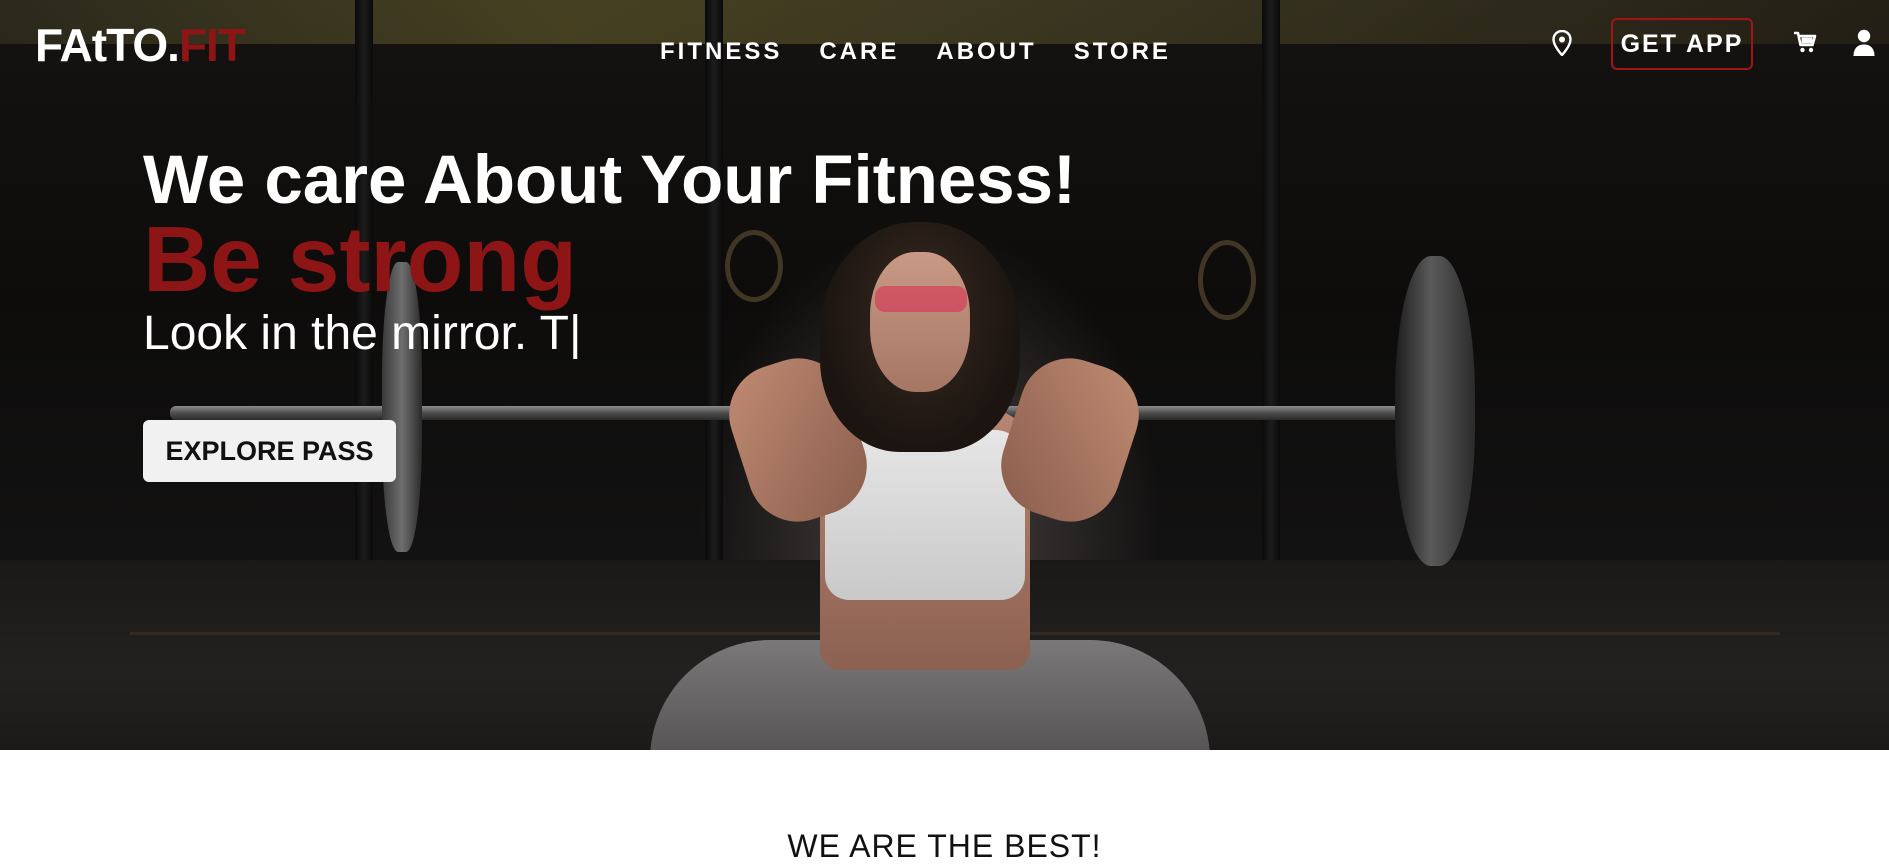 The height and width of the screenshot is (865, 1889). I want to click on nav-item-store: STORE, so click(1122, 52).